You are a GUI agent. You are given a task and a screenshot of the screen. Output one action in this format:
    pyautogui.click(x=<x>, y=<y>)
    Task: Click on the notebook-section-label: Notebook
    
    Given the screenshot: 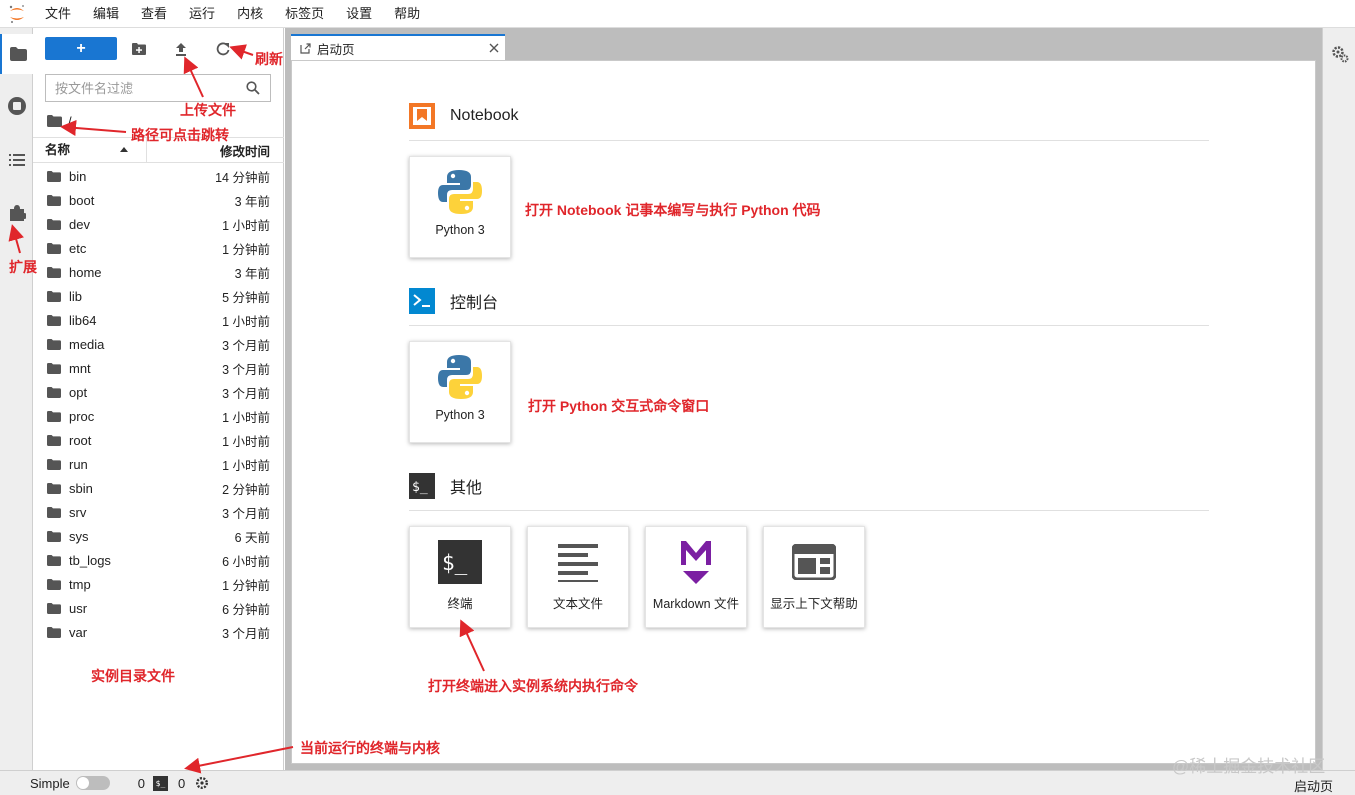 What is the action you would take?
    pyautogui.click(x=484, y=115)
    